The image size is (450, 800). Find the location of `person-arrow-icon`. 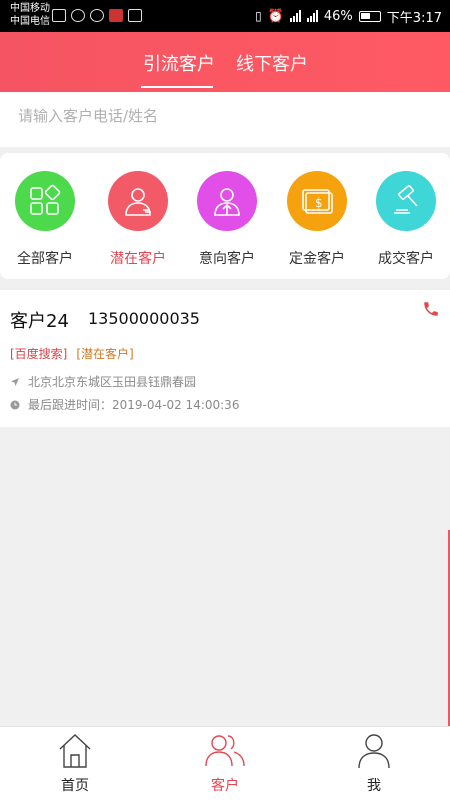

person-arrow-icon is located at coordinates (227, 201).